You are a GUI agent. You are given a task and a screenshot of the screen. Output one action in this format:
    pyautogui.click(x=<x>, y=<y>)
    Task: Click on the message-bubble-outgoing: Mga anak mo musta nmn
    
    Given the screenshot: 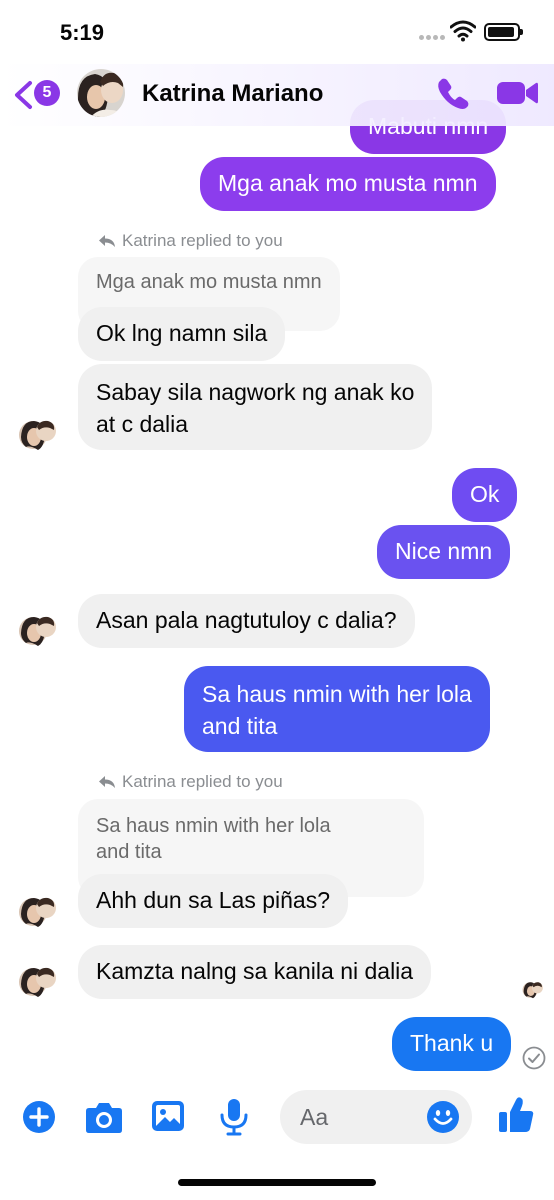 What is the action you would take?
    pyautogui.click(x=348, y=184)
    